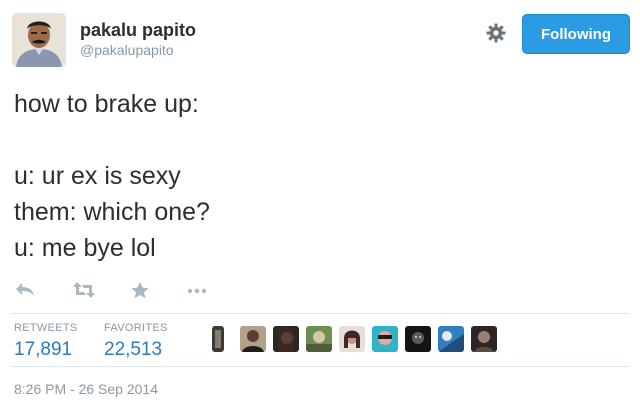 The image size is (640, 410). I want to click on tweet-header: pakalu papito @pakalupapito Following, so click(321, 41).